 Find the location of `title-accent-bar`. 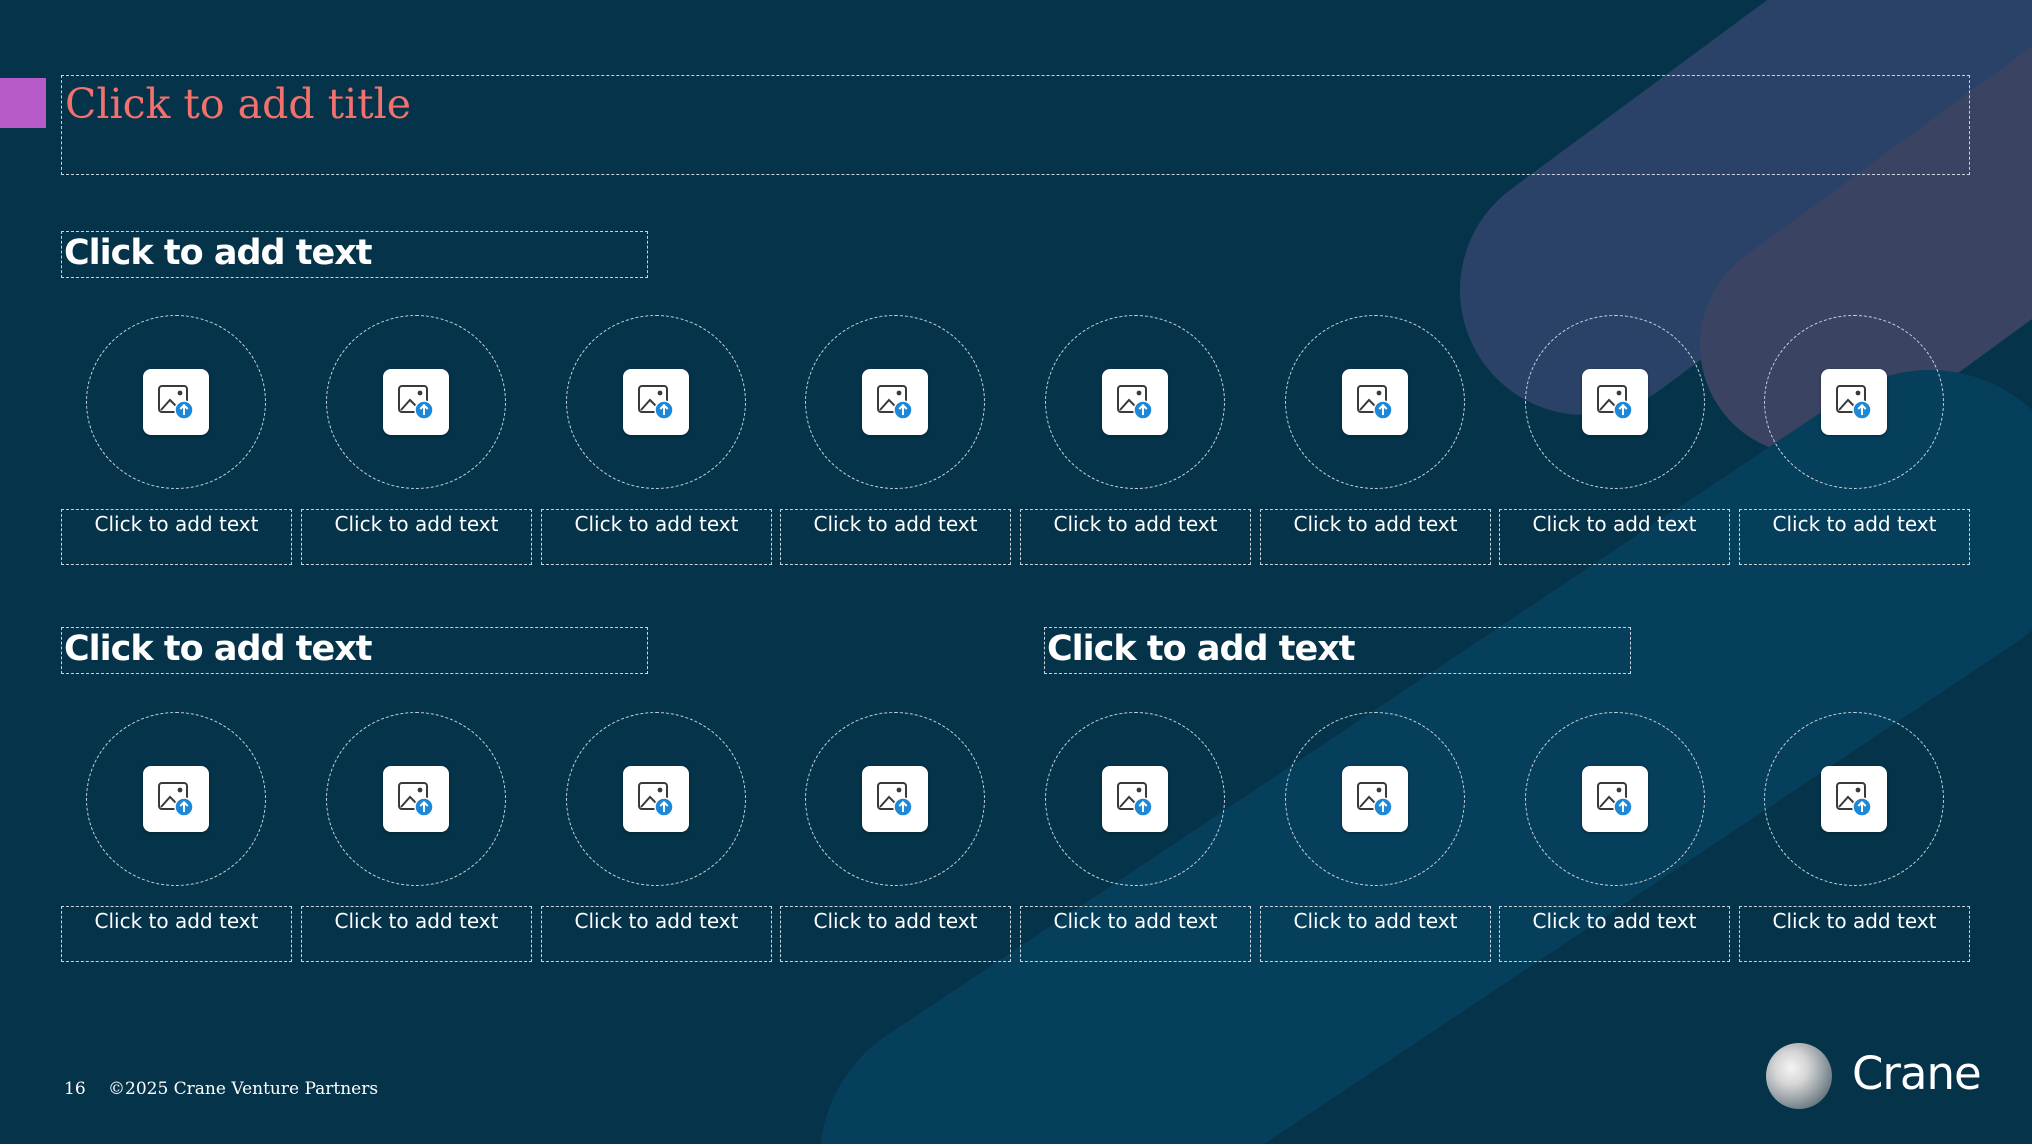

title-accent-bar is located at coordinates (23, 103).